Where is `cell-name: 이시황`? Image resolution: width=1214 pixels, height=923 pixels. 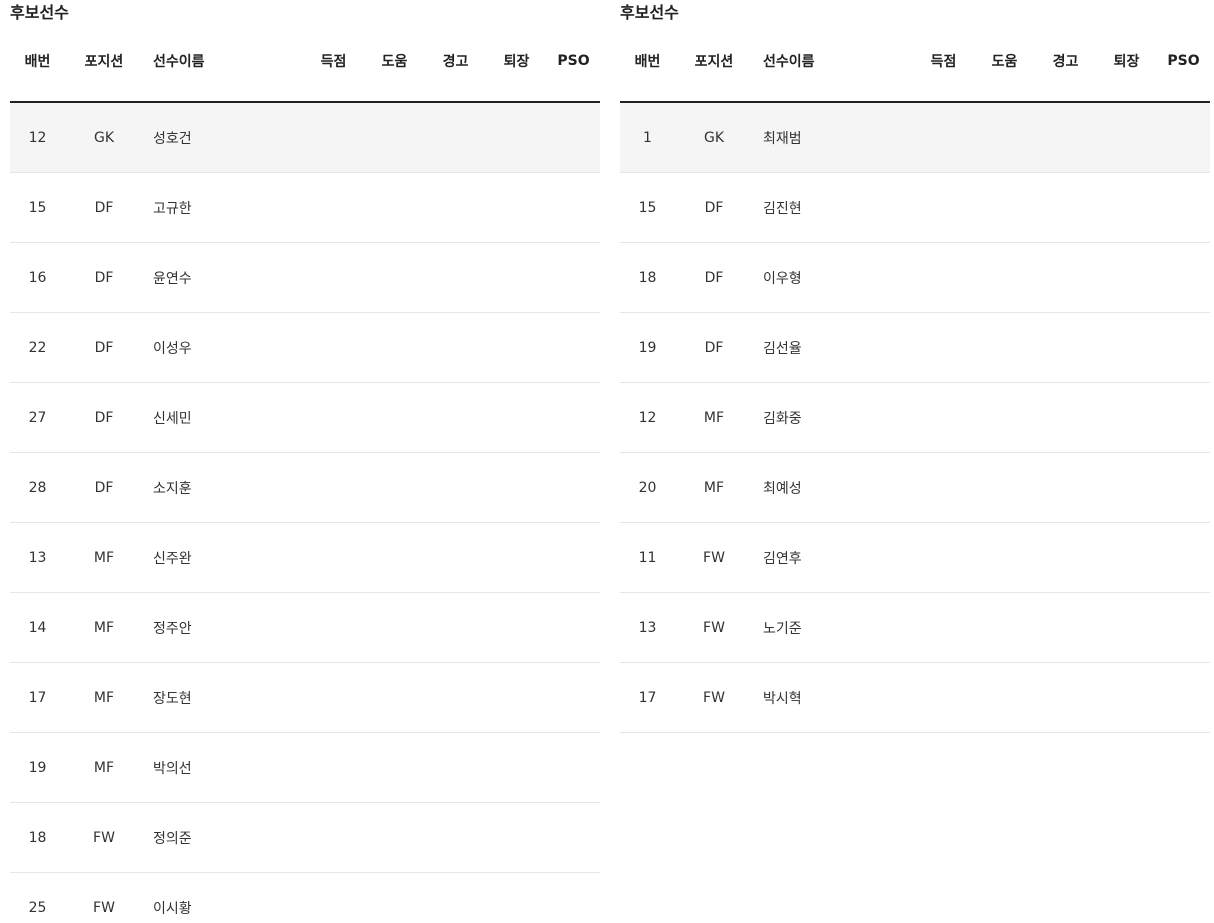 cell-name: 이시황 is located at coordinates (223, 897).